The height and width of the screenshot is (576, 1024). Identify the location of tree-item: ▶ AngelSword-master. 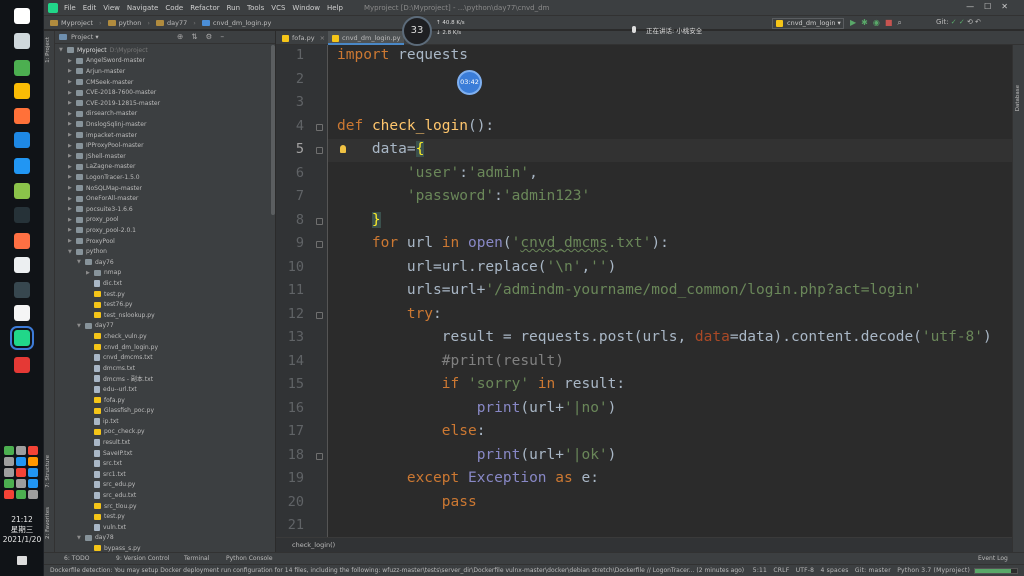
(106, 61).